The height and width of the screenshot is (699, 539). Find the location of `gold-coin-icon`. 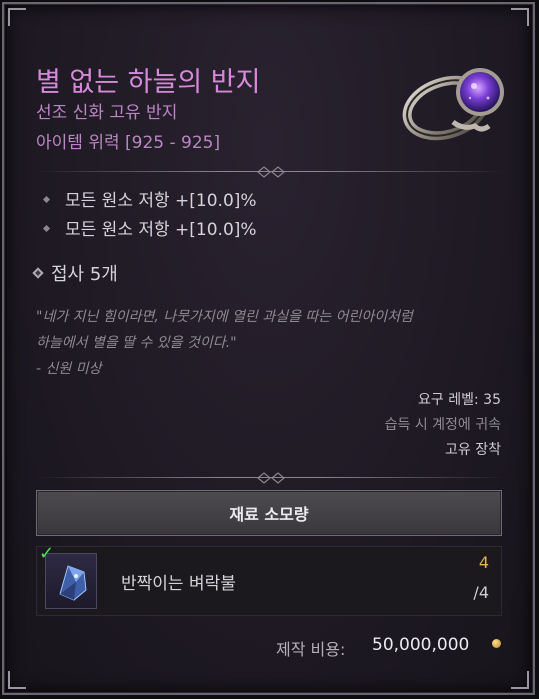

gold-coin-icon is located at coordinates (496, 643).